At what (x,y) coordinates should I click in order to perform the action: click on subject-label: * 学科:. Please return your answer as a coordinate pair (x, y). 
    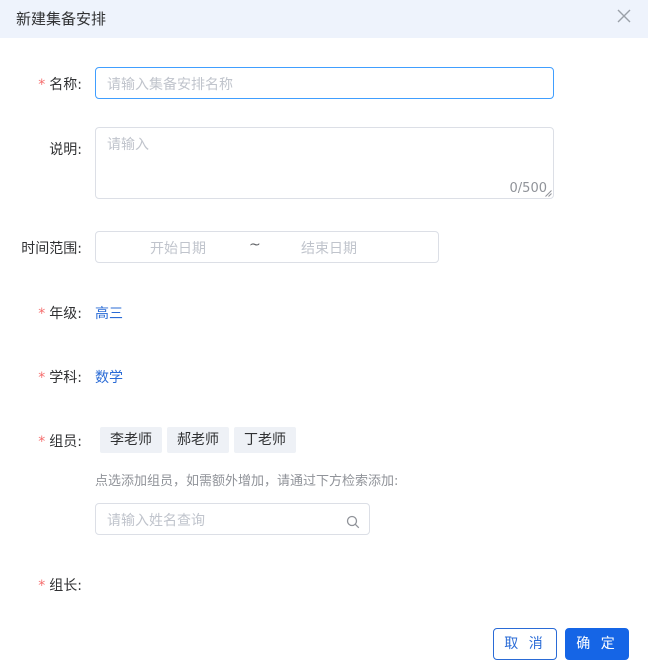
    Looking at the image, I should click on (60, 377).